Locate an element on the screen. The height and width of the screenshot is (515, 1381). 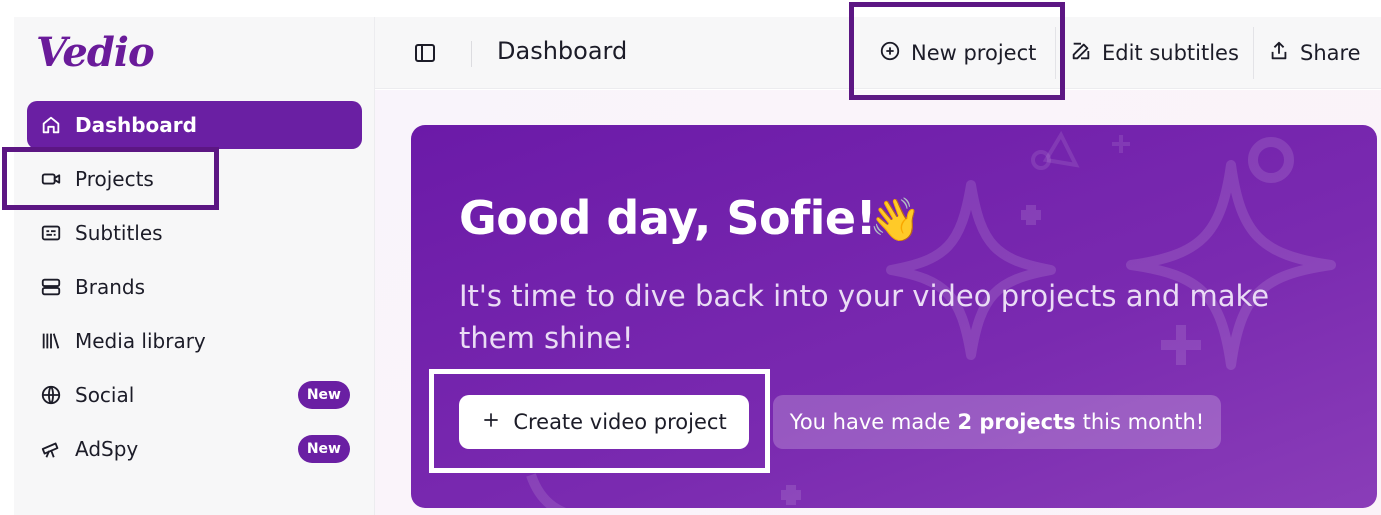
telescope-icon is located at coordinates (51, 449).